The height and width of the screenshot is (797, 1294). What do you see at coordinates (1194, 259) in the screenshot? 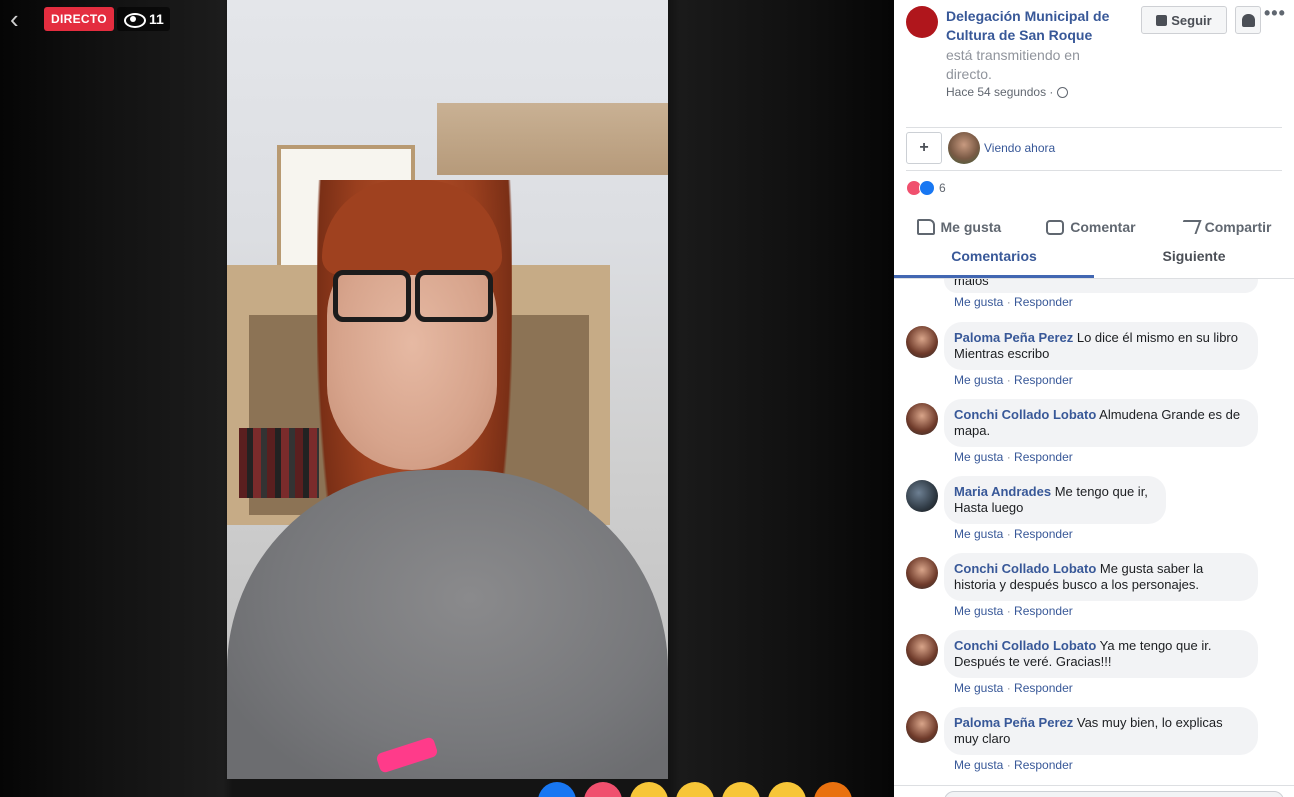
I see `tab-next: Siguiente` at bounding box center [1194, 259].